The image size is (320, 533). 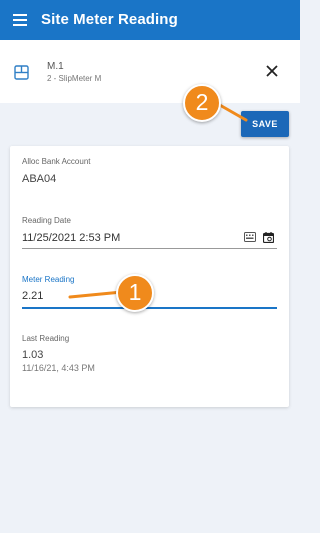 I want to click on record-title: M.1, so click(x=55, y=66).